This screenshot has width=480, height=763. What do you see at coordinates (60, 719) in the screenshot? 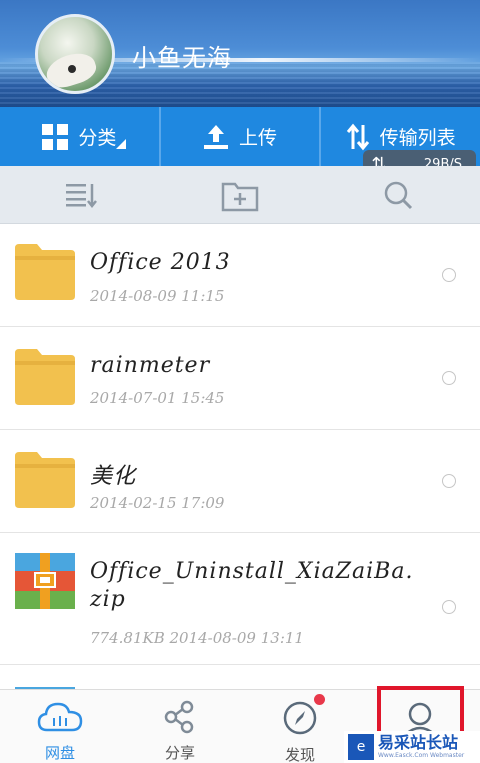
I see `cloud-icon` at bounding box center [60, 719].